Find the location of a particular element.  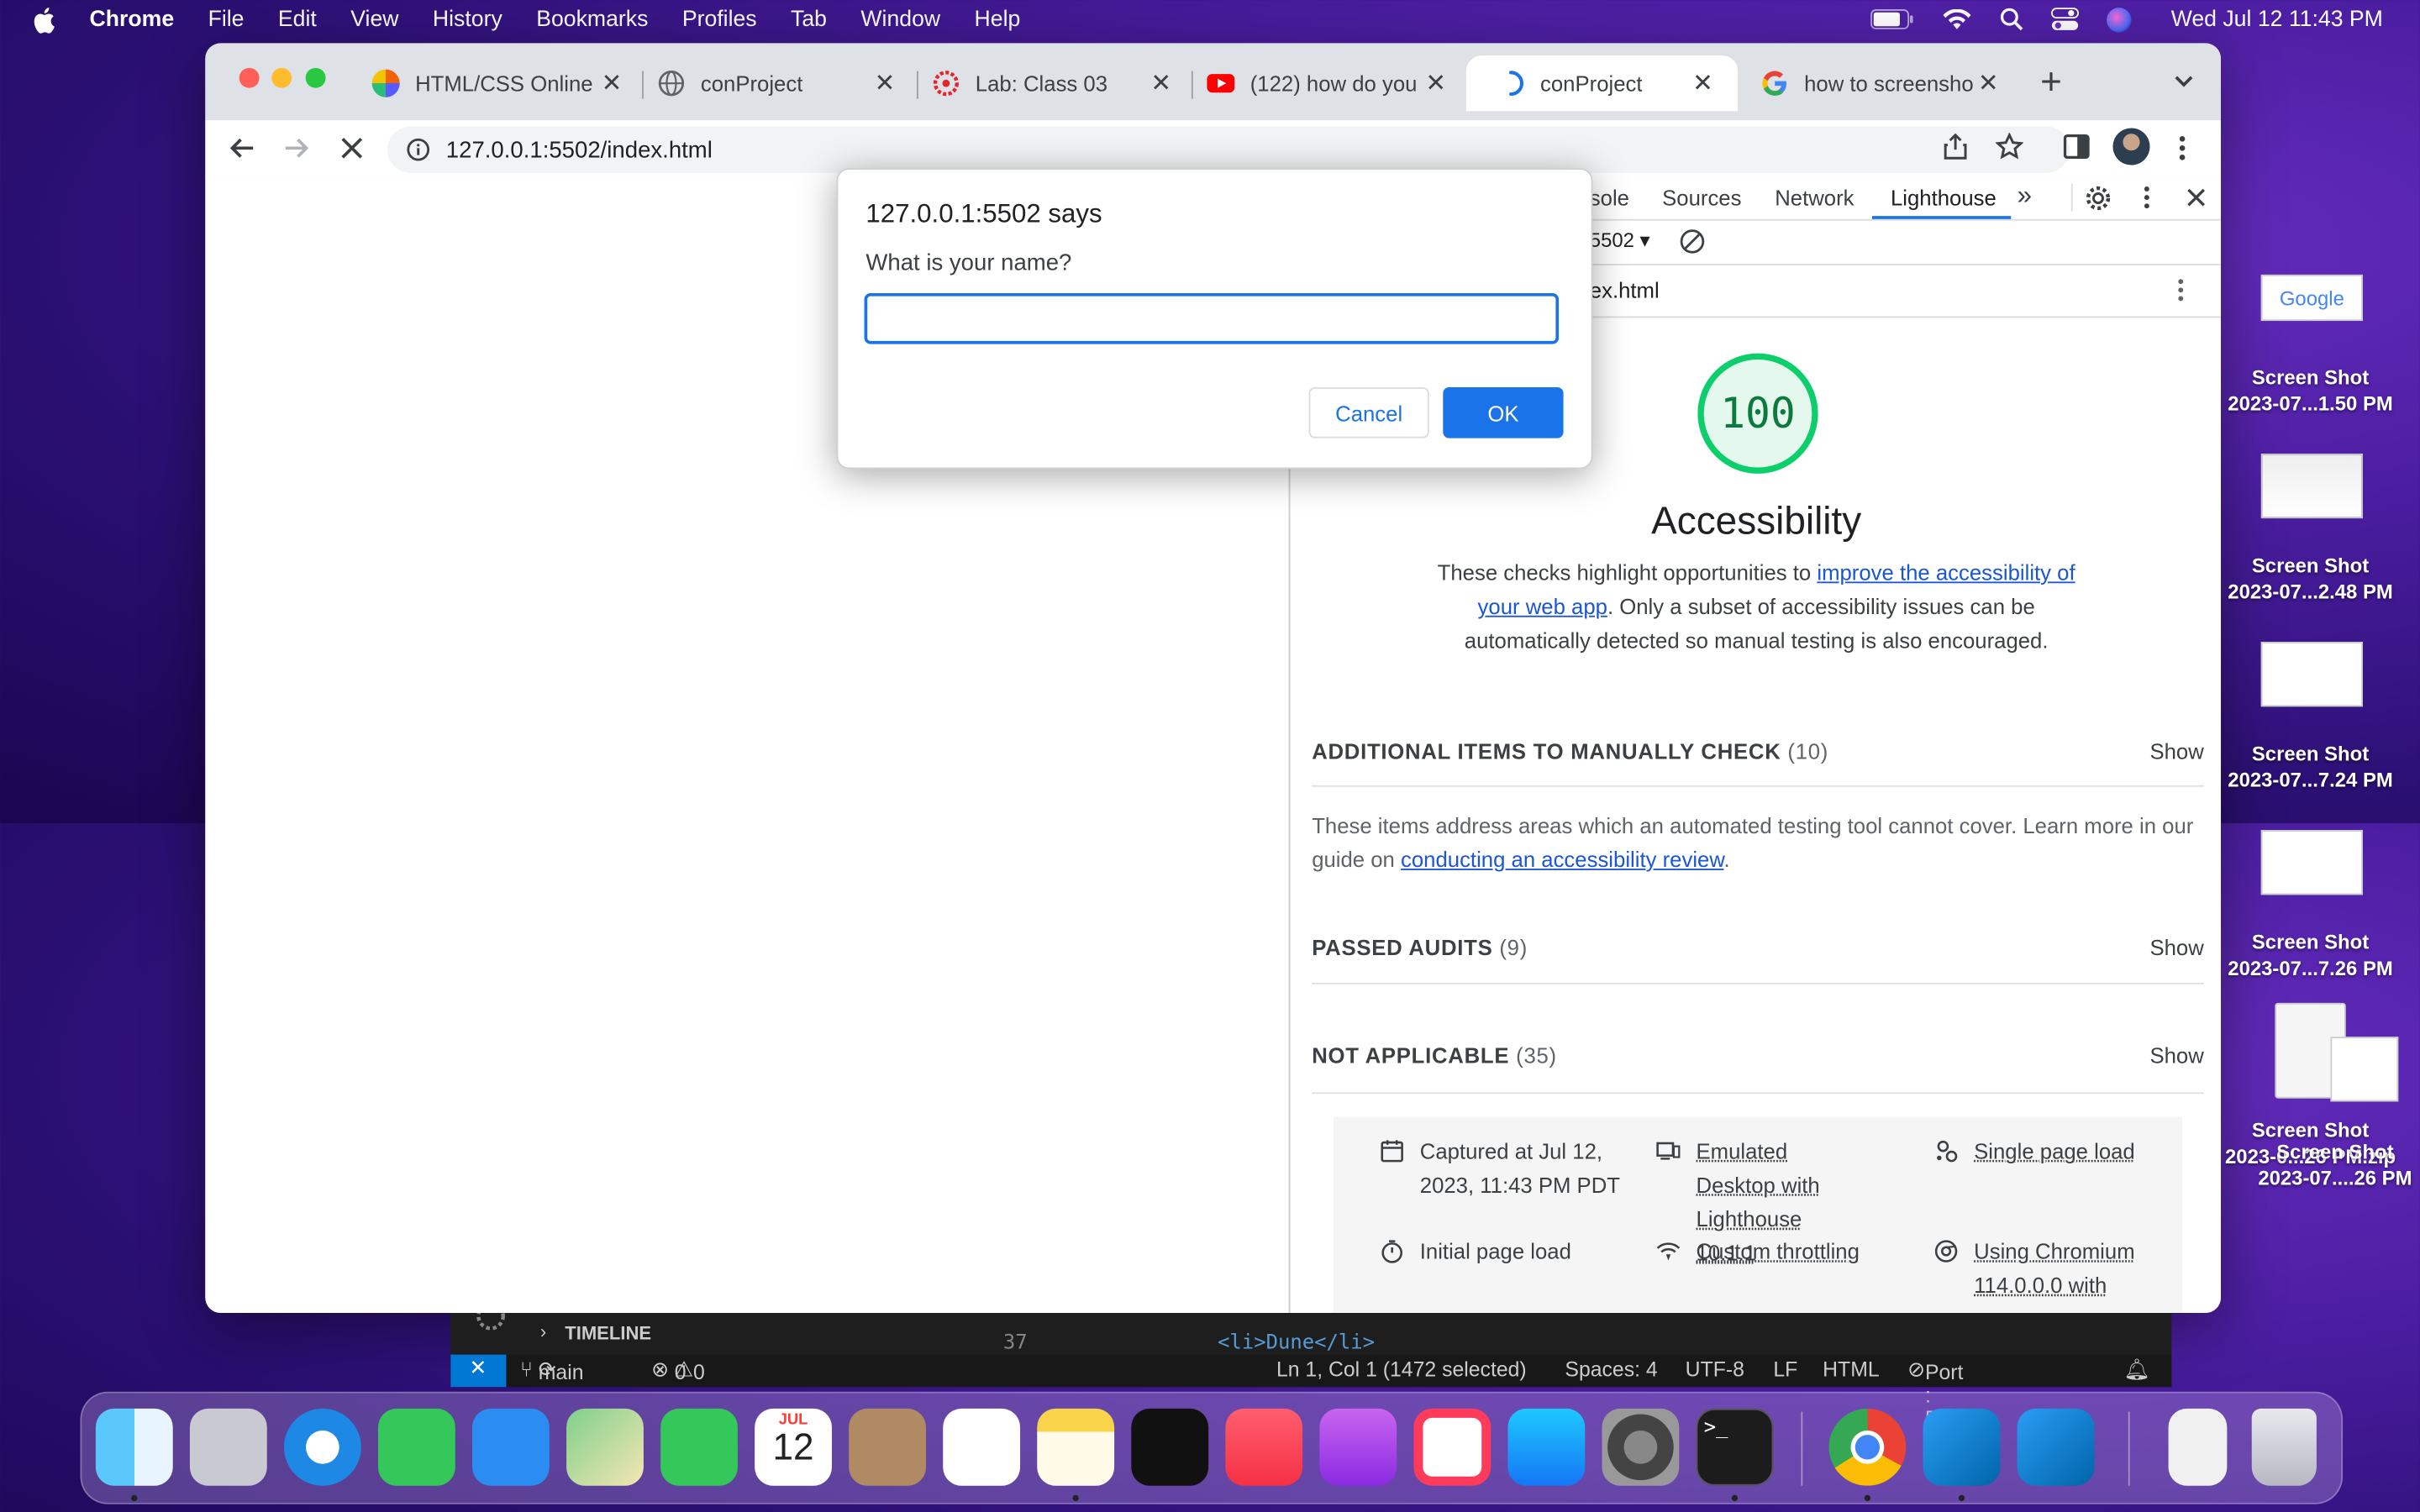

menu-help: Help is located at coordinates (998, 19).